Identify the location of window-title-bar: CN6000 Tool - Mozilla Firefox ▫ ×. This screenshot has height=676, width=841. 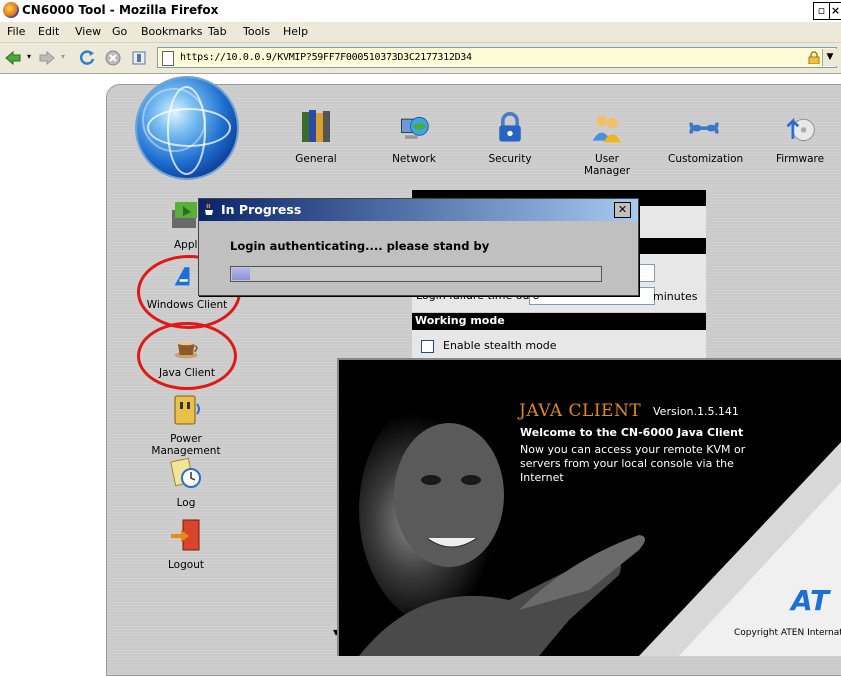
(420, 10).